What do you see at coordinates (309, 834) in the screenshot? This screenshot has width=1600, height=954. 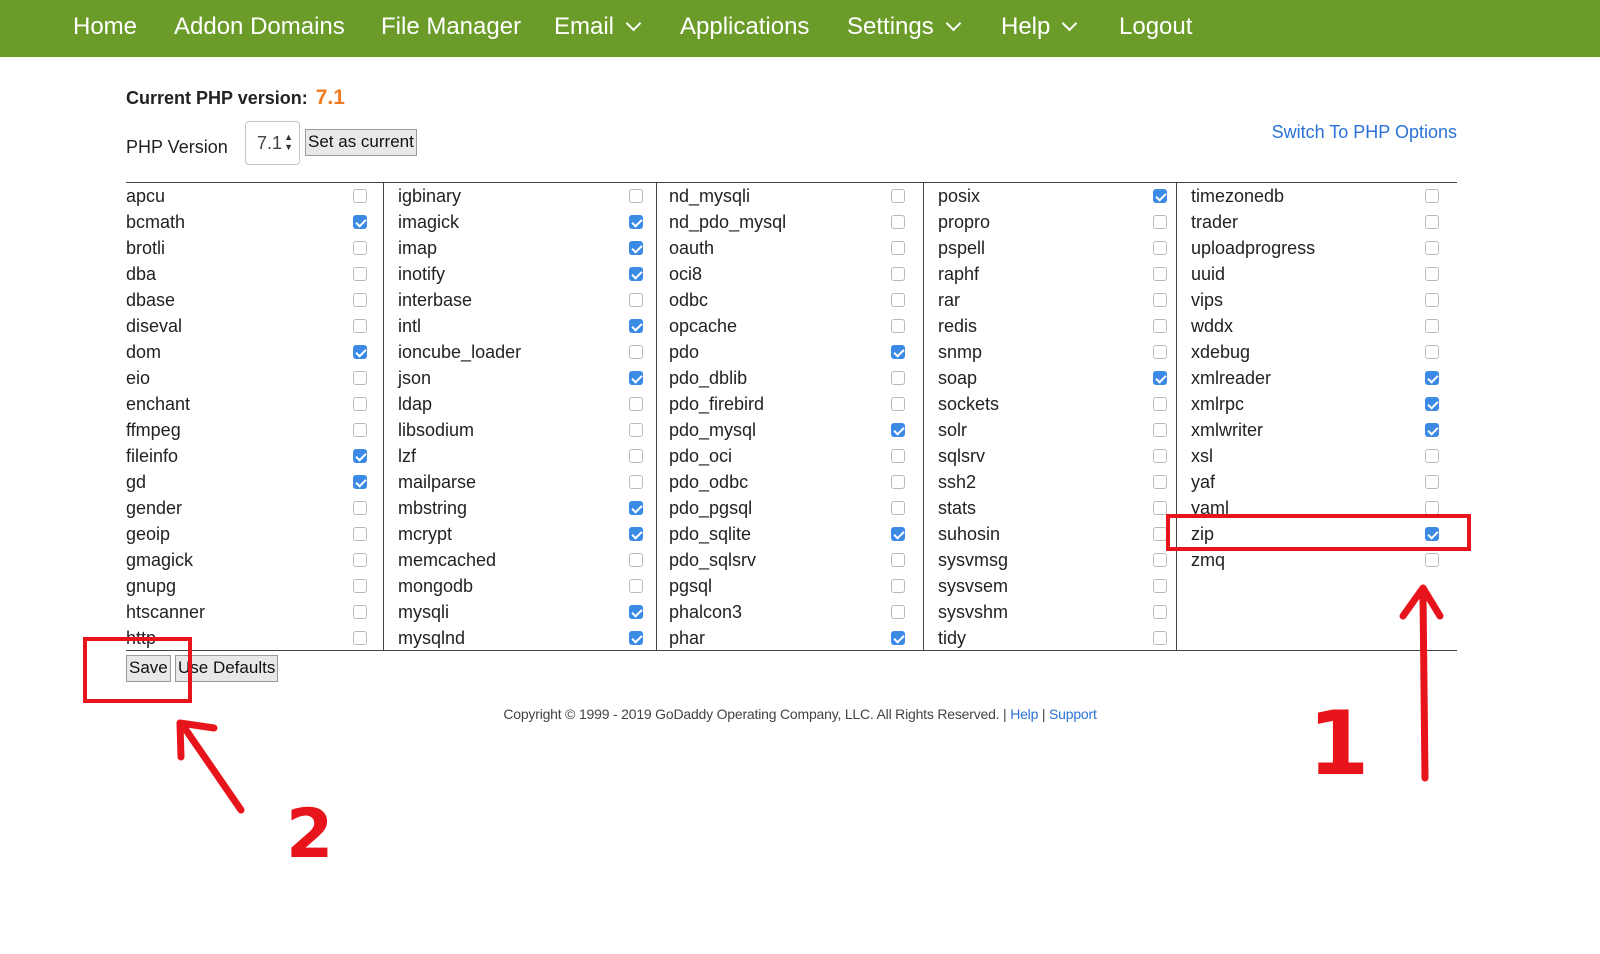 I see `annotation-marker-2: 2` at bounding box center [309, 834].